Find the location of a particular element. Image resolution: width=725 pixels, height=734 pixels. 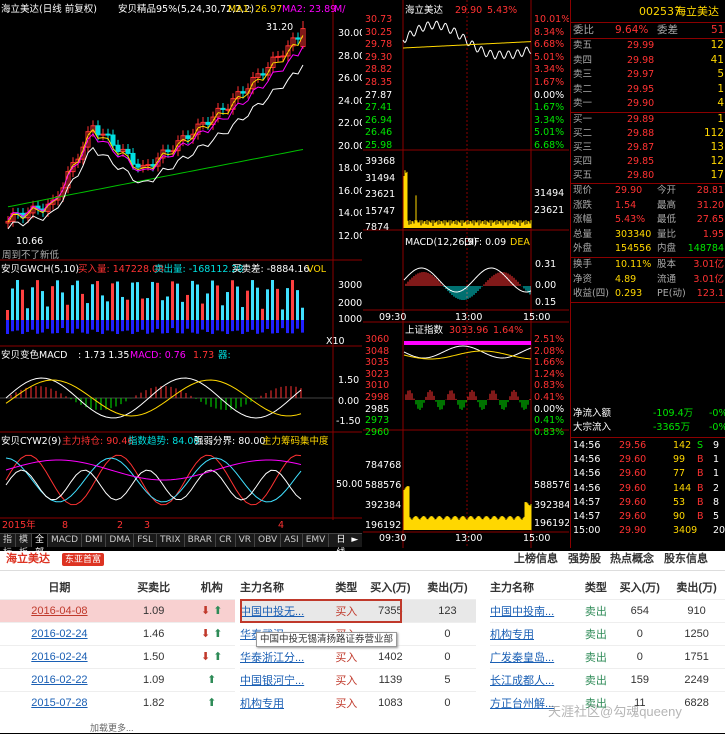

bottom-stock-tag: 东亚首富 is located at coordinates (83, 559).